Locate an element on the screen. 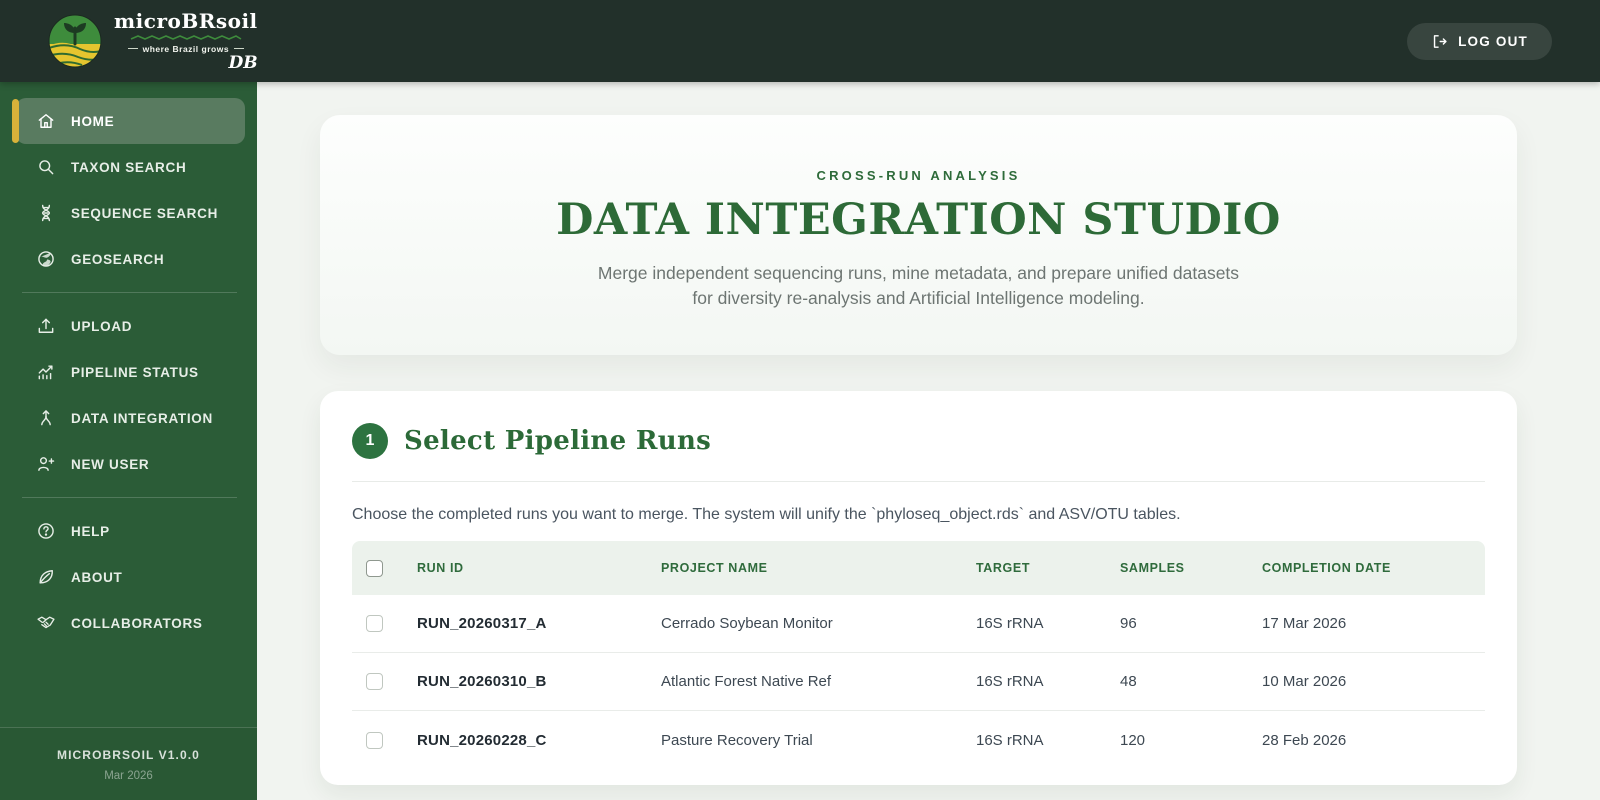 Image resolution: width=1600 pixels, height=800 pixels. completion-date-cell: 17 Mar 2026 is located at coordinates (1304, 623).